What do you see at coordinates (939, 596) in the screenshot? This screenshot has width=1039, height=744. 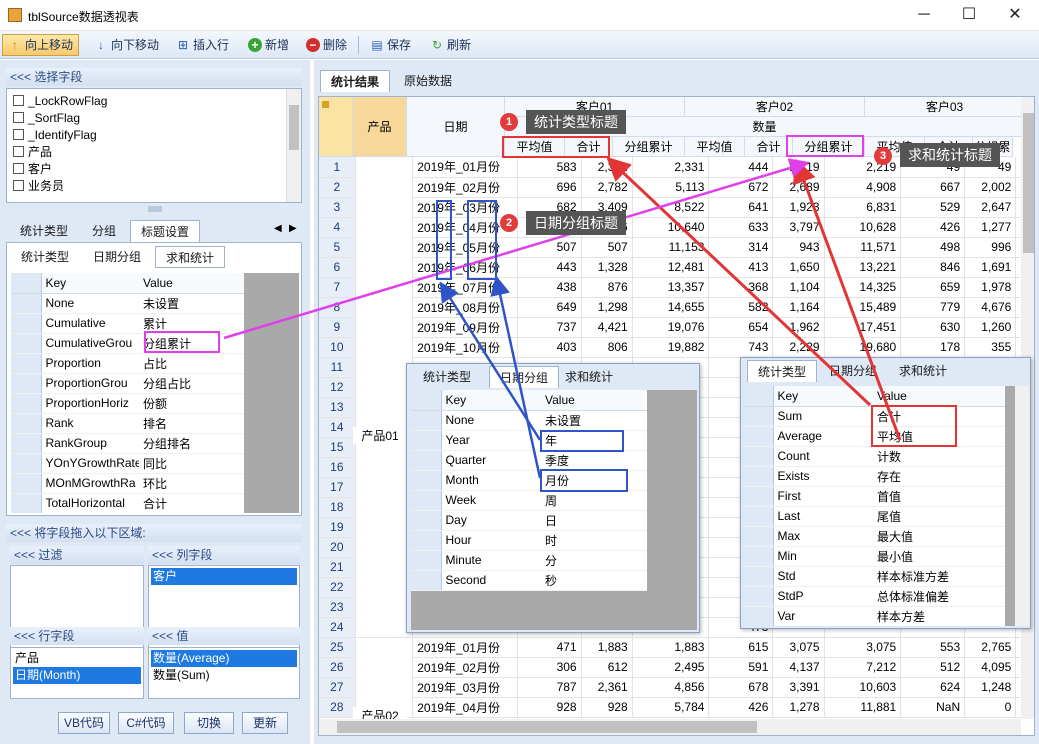 I see `property-value: 总体标准偏差` at bounding box center [939, 596].